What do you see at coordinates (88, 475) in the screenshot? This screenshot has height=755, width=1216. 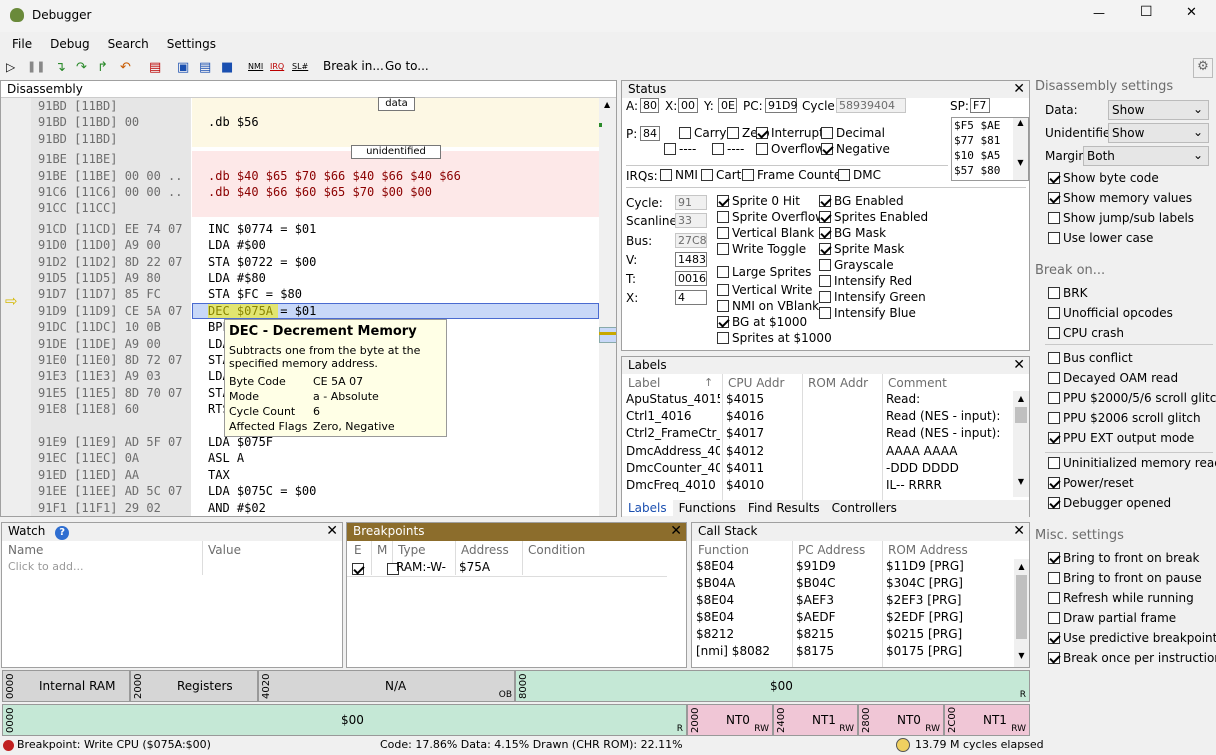 I see `disasm-addr: 91ED [11ED] AA` at bounding box center [88, 475].